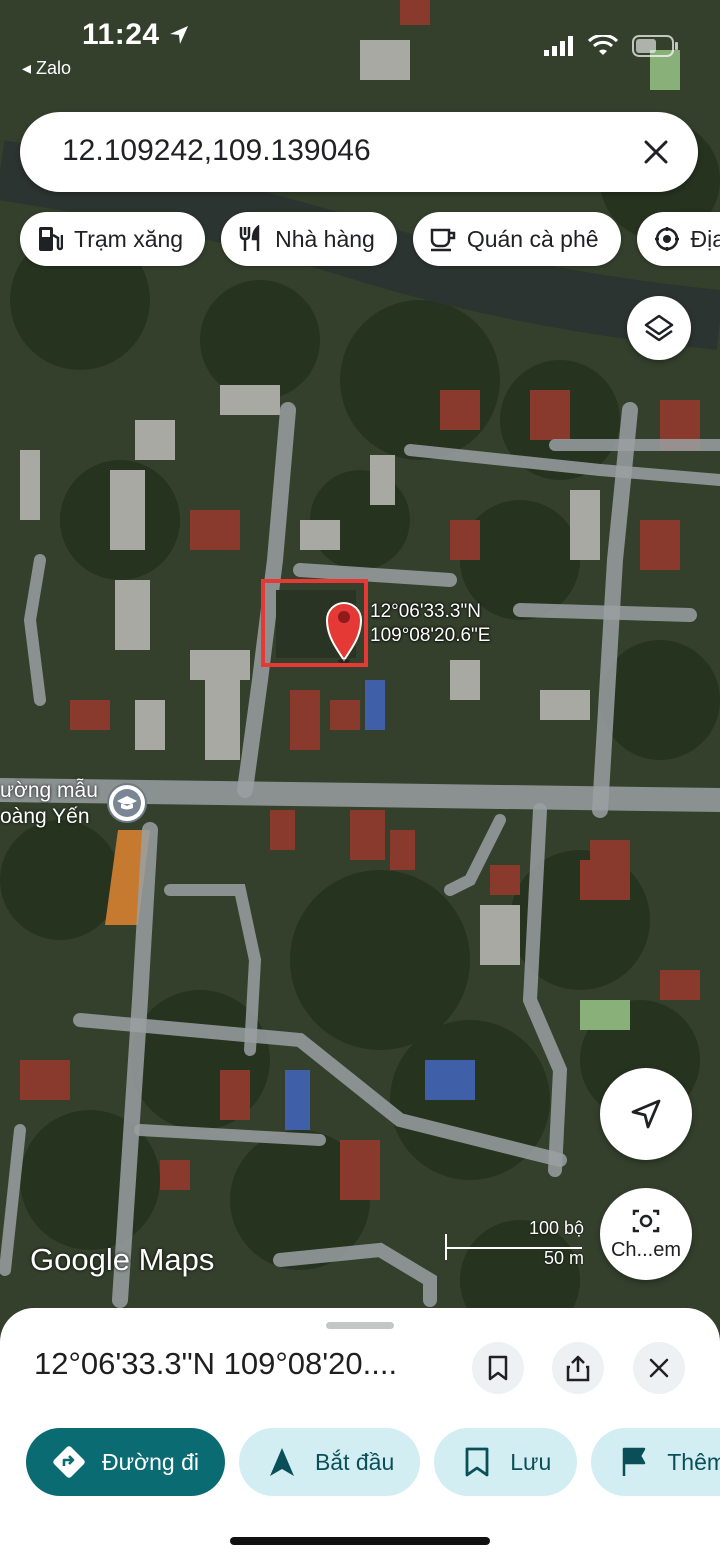 The height and width of the screenshot is (1559, 720). I want to click on attraction-icon, so click(666, 239).